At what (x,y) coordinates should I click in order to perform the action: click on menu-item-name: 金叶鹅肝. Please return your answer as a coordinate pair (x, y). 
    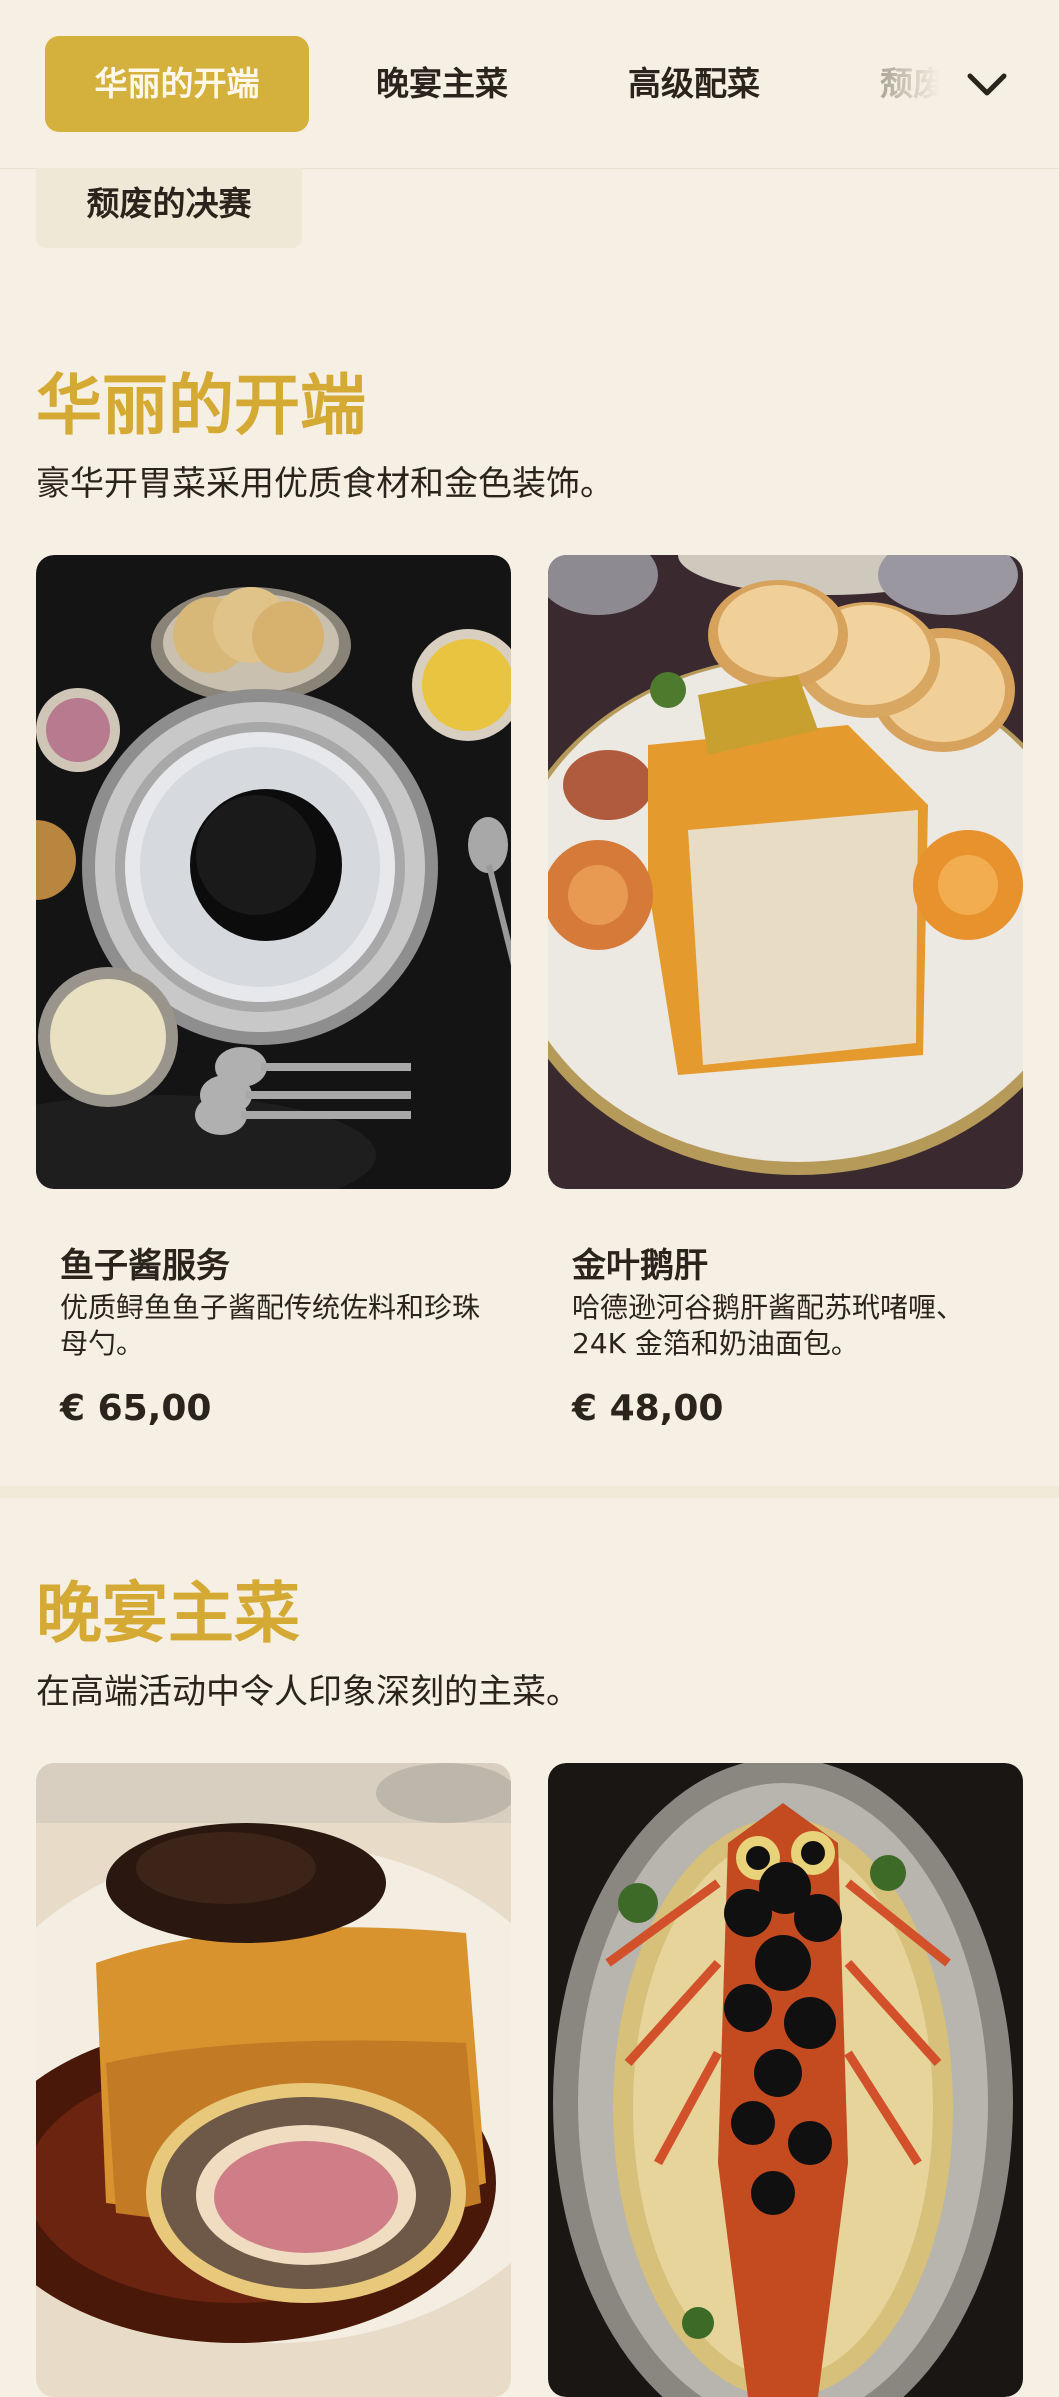
    Looking at the image, I should click on (640, 1266).